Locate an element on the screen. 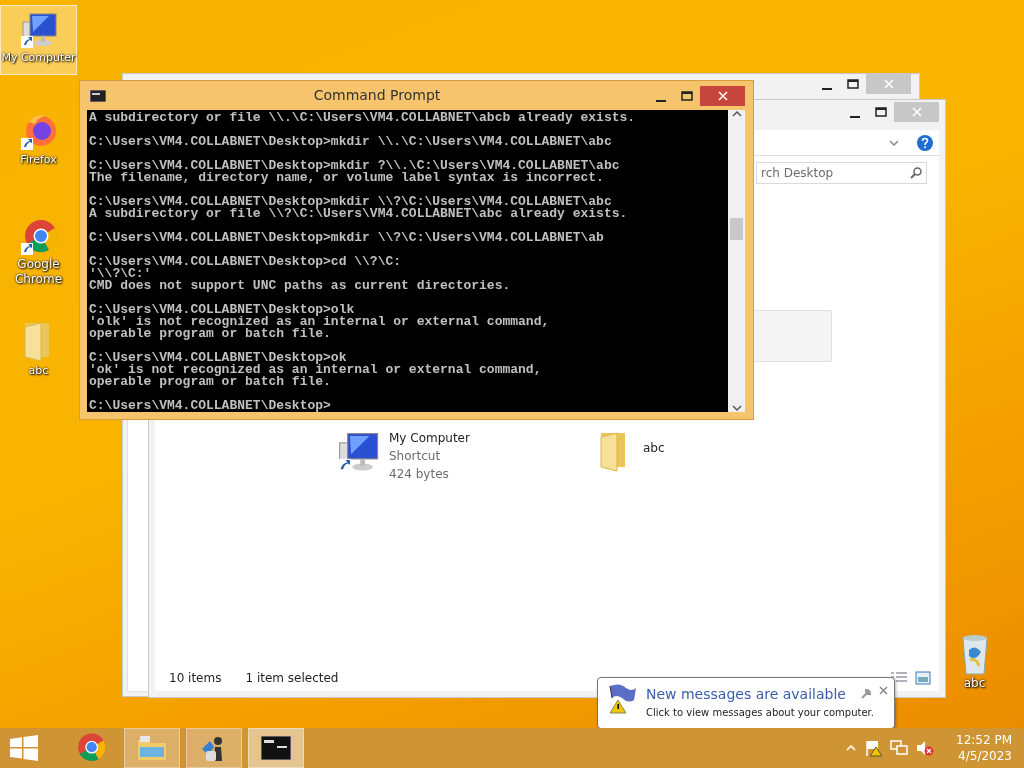 The image size is (1024, 768). file-detail: Shortcut is located at coordinates (415, 456).